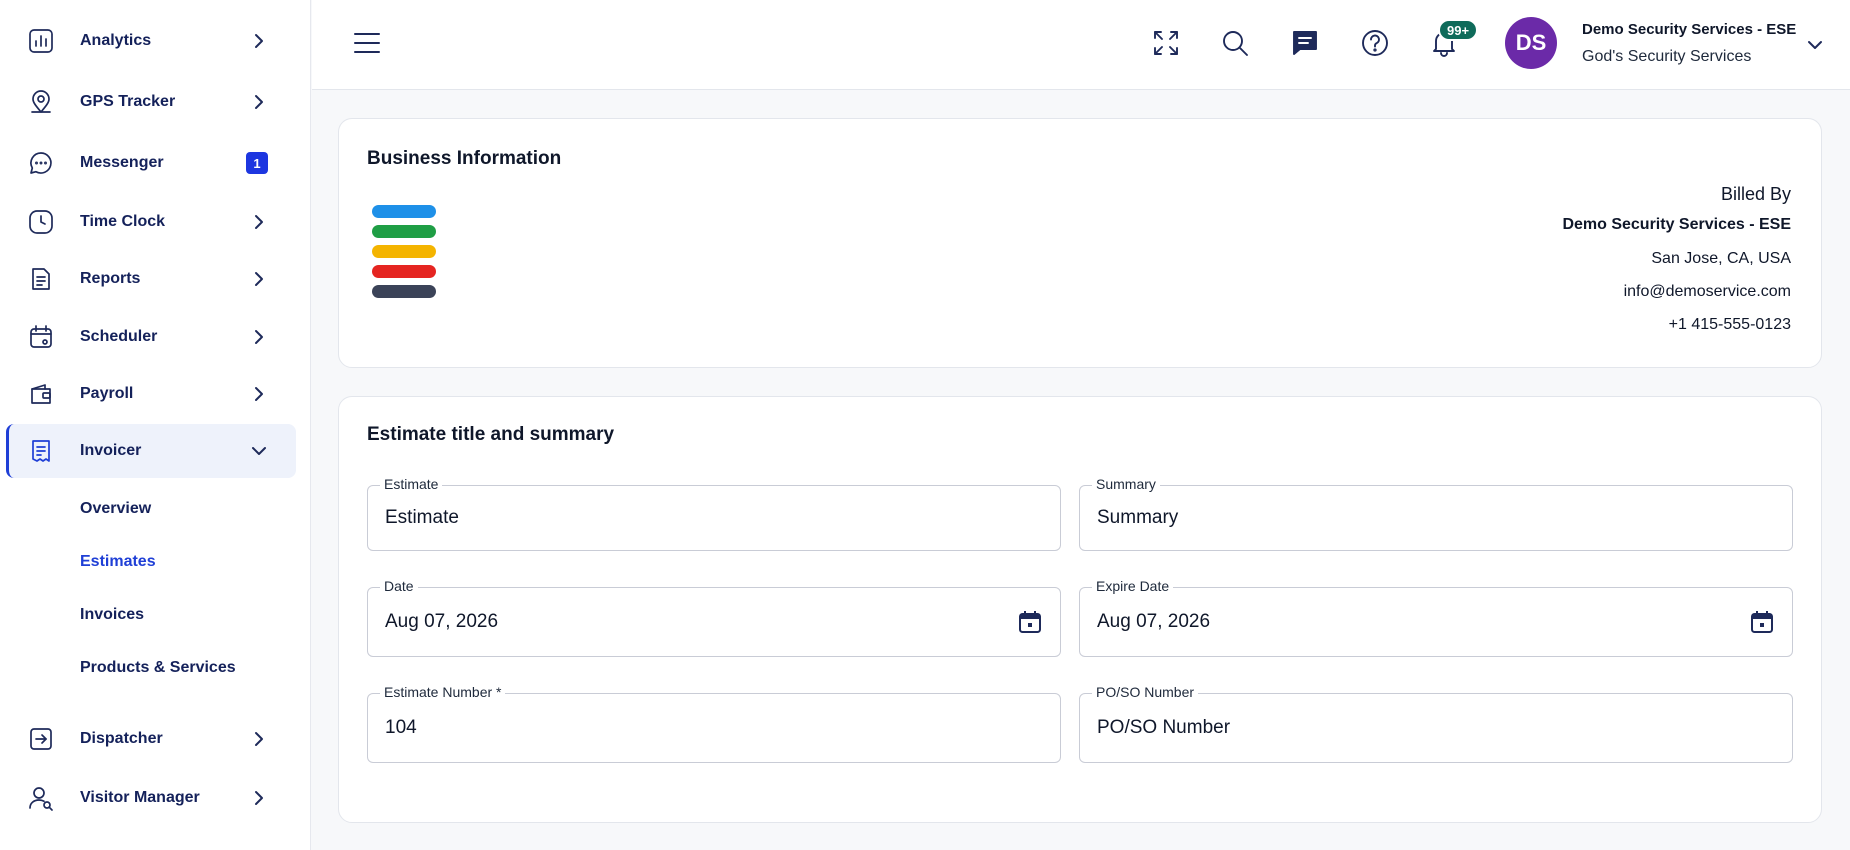 The height and width of the screenshot is (850, 1850). Describe the element at coordinates (41, 279) in the screenshot. I see `report-icon` at that location.